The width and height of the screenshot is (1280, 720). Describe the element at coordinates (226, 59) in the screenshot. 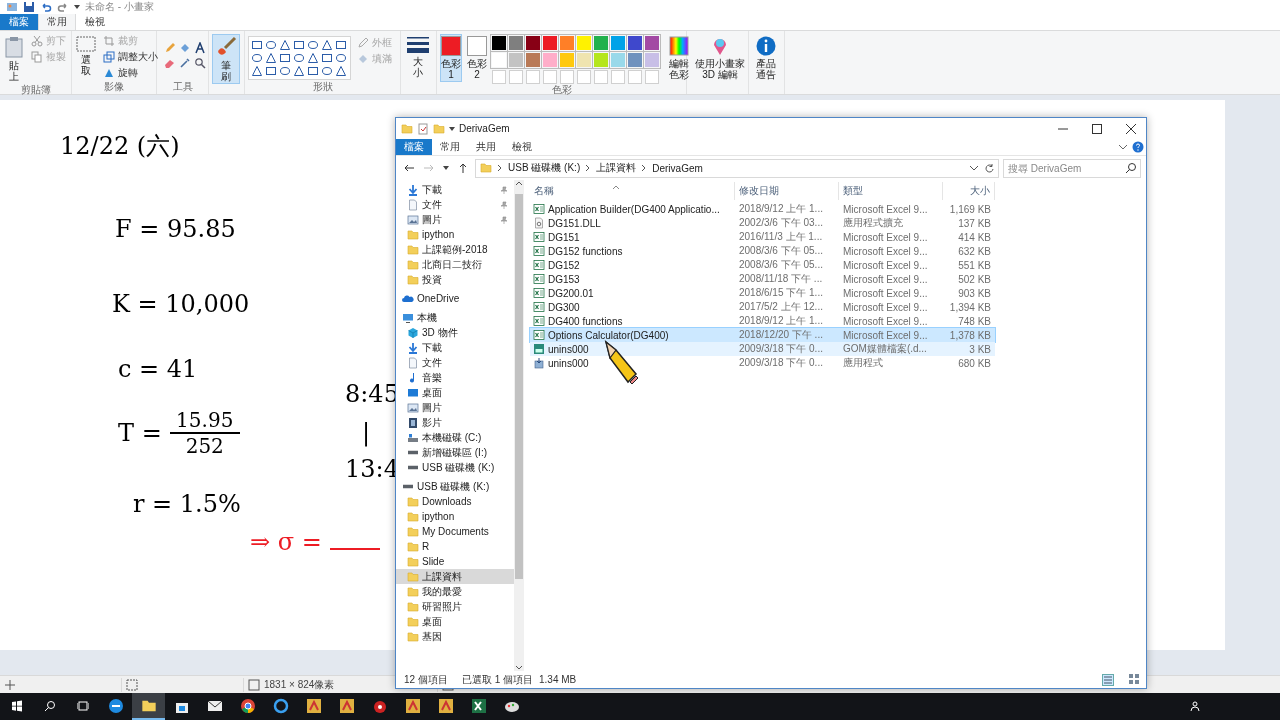

I see `brushes-button: 筆刷` at that location.